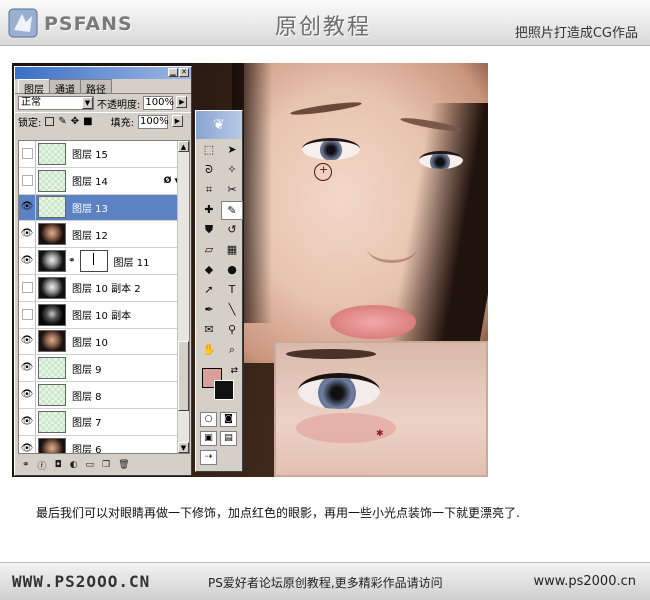 This screenshot has width=650, height=600. I want to click on eyedropper-icon: ⚲, so click(232, 330).